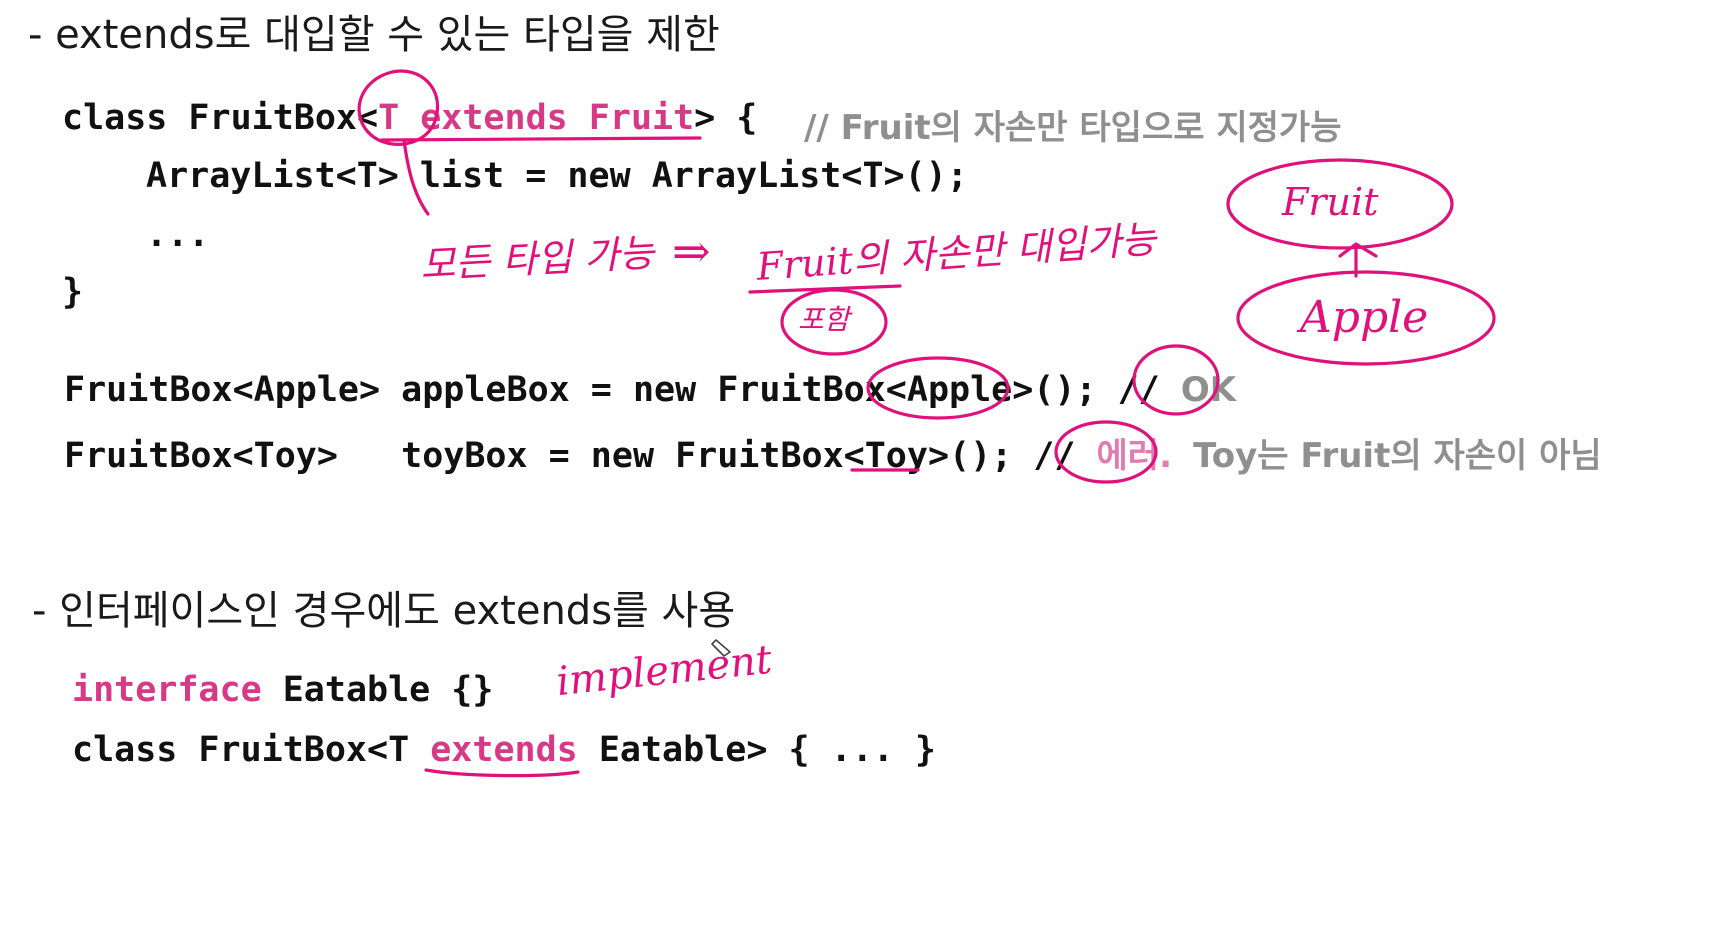 The width and height of the screenshot is (1734, 932). Describe the element at coordinates (537, 259) in the screenshot. I see `note-all-types-possible: 모든 타입 가능` at that location.